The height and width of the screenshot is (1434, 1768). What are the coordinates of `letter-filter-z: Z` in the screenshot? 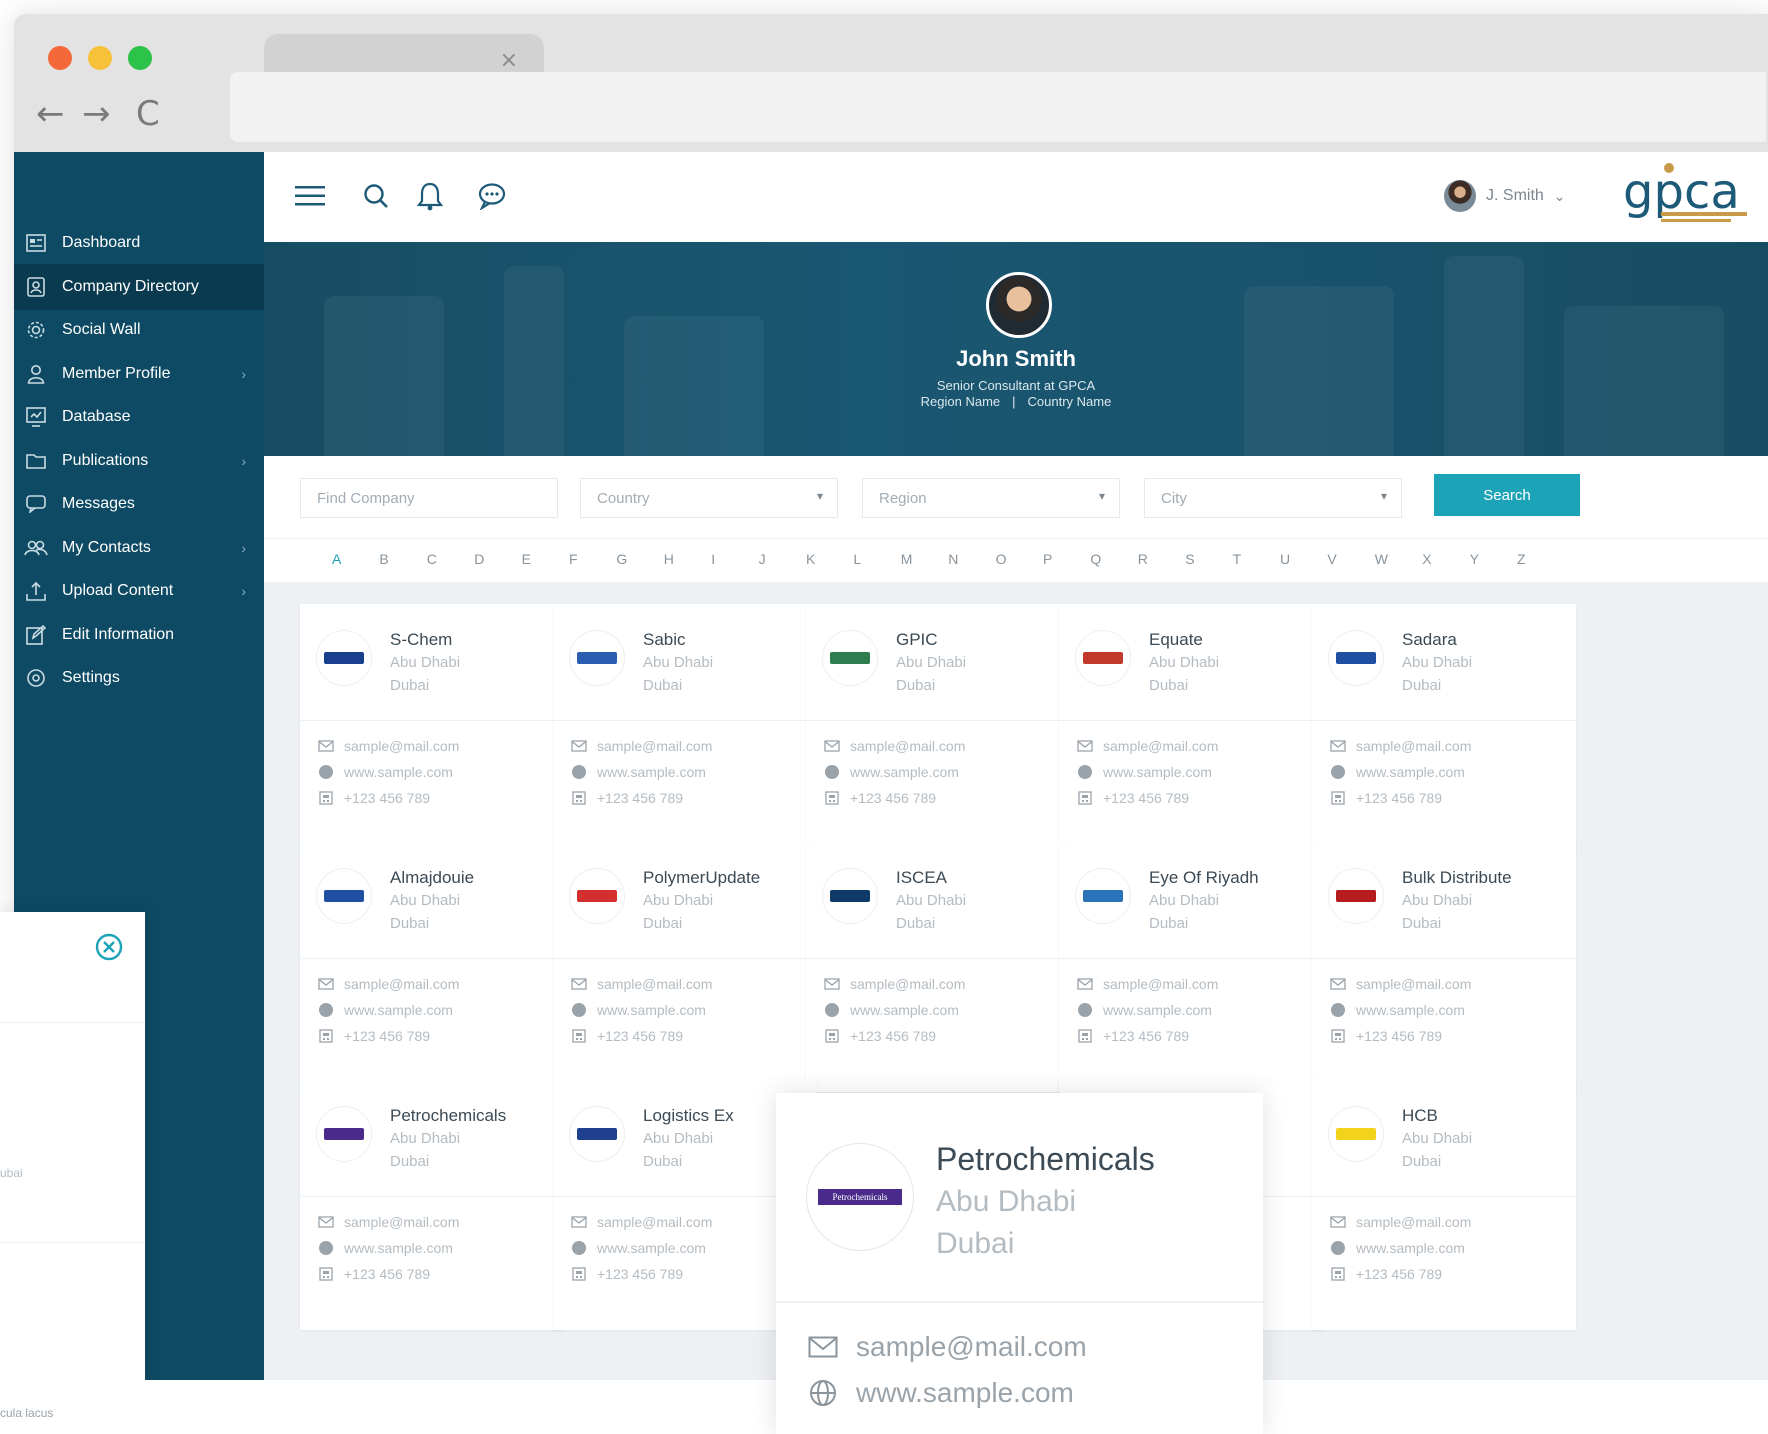 It's located at (1521, 559).